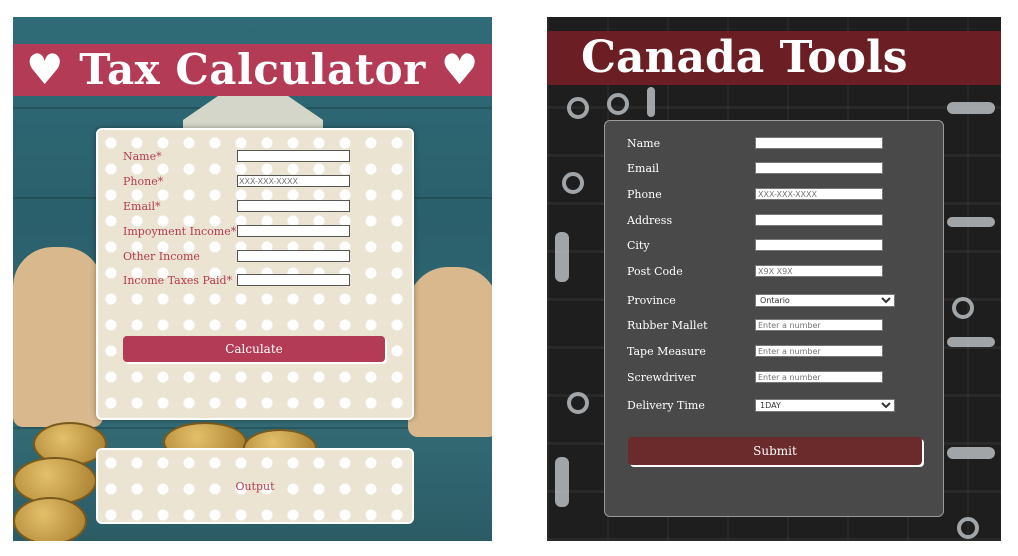  Describe the element at coordinates (644, 143) in the screenshot. I see `name-label: Name` at that location.